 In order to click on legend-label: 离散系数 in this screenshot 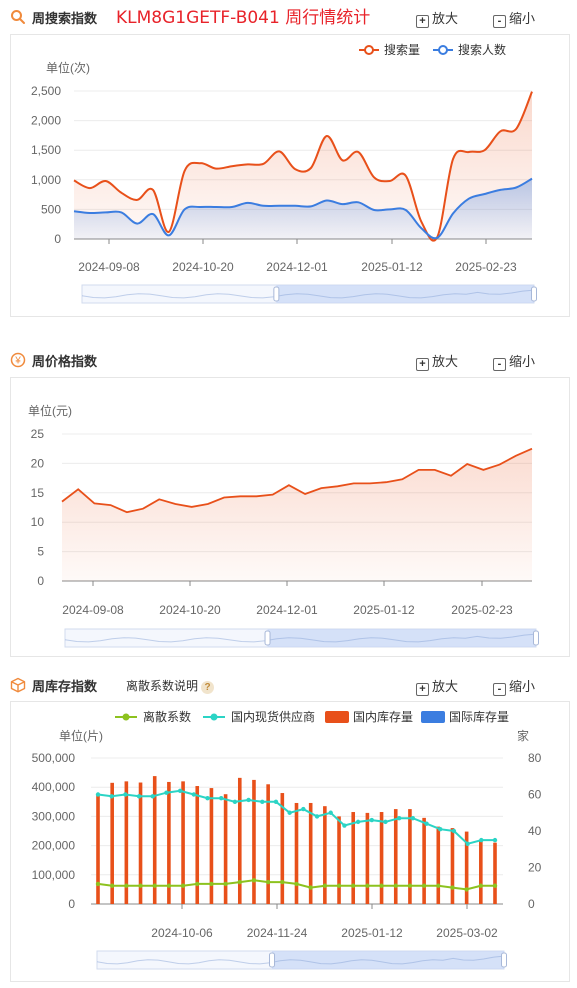, I will do `click(167, 716)`.